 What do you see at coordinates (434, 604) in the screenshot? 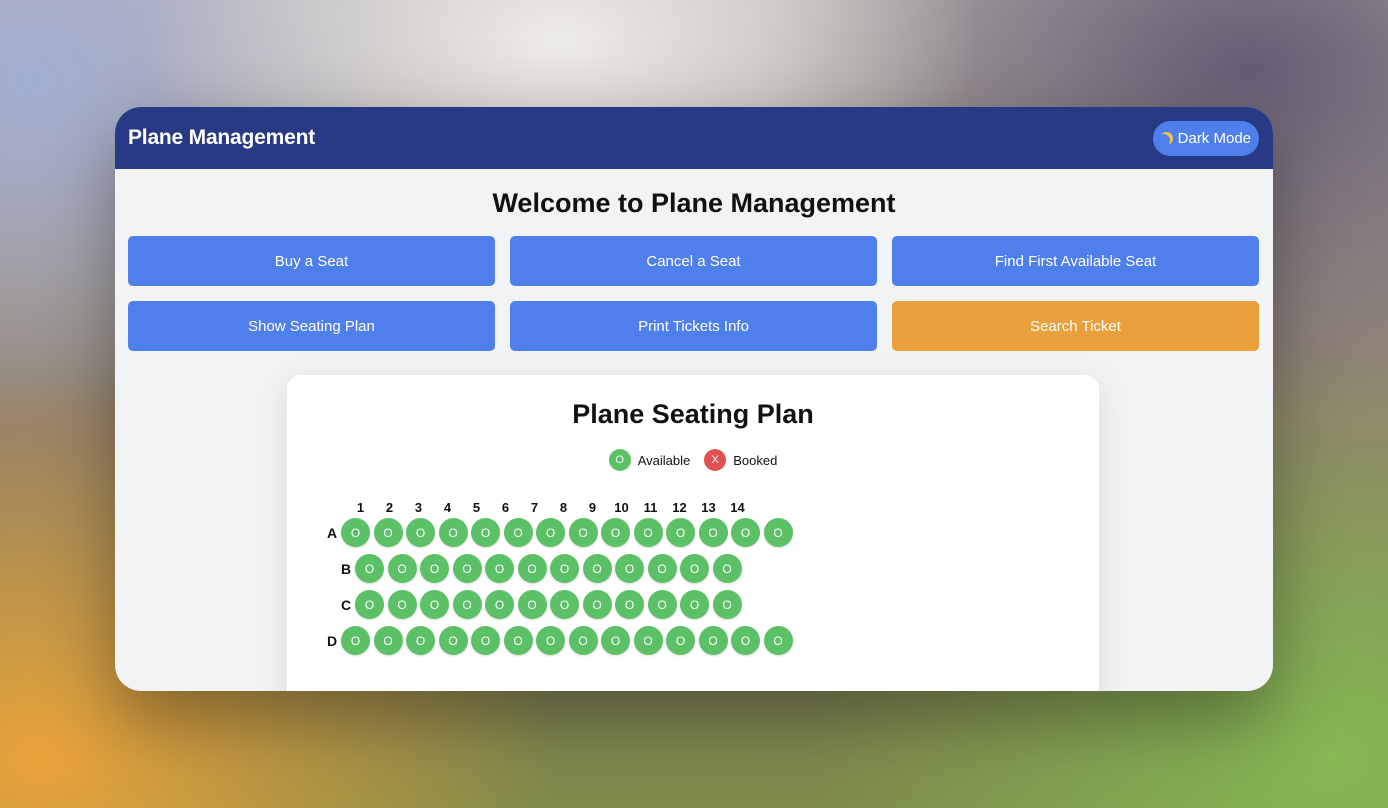
I see `seat-c3: O` at bounding box center [434, 604].